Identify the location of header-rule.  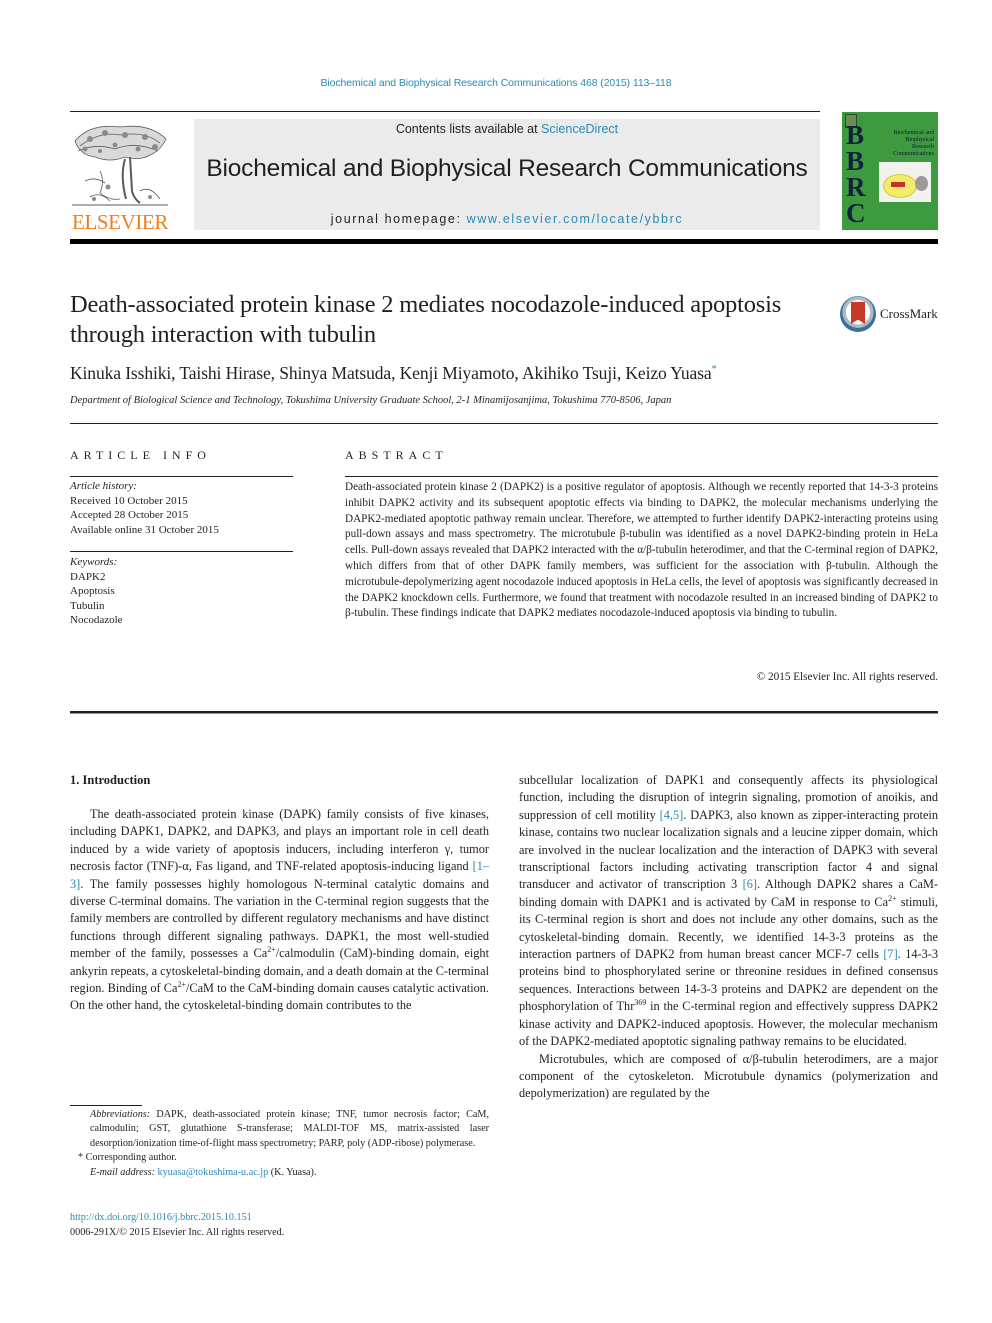
(445, 111).